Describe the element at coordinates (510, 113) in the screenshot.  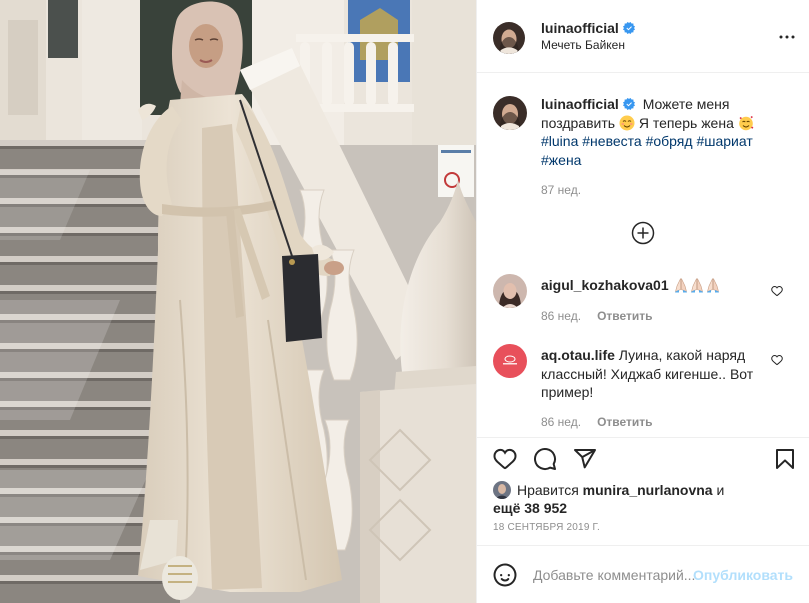
I see `caption-author-avatar` at that location.